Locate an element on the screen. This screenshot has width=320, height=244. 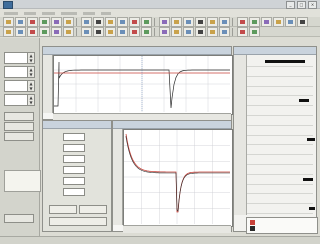
maximize-button: □ is located at coordinates (301, 5).